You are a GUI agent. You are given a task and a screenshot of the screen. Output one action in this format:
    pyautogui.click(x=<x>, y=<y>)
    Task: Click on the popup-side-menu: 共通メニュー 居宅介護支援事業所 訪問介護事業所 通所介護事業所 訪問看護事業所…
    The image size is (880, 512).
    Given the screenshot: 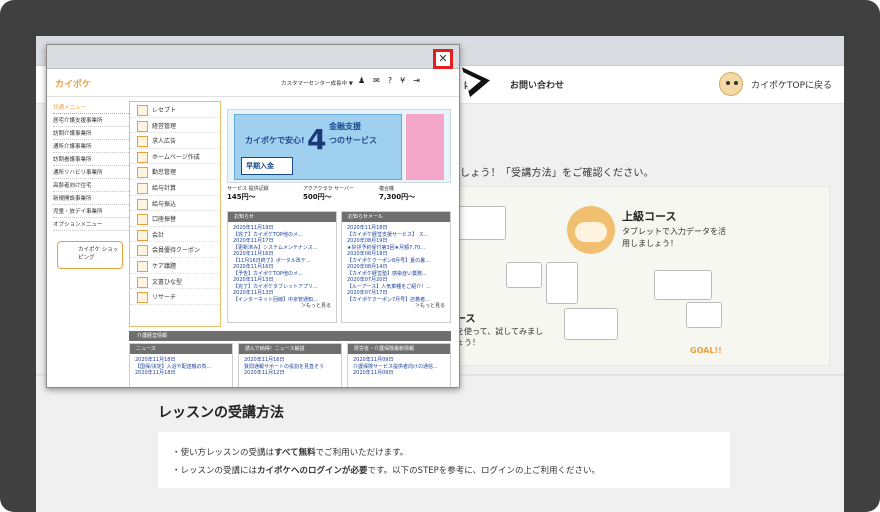 What is the action you would take?
    pyautogui.click(x=91, y=166)
    